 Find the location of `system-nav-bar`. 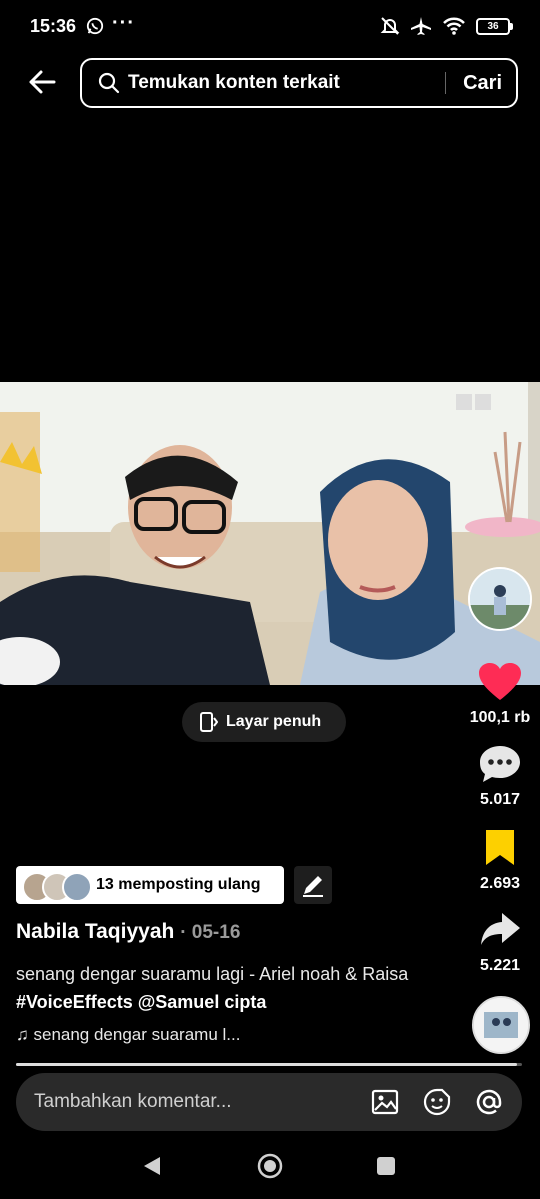

system-nav-bar is located at coordinates (270, 1169).